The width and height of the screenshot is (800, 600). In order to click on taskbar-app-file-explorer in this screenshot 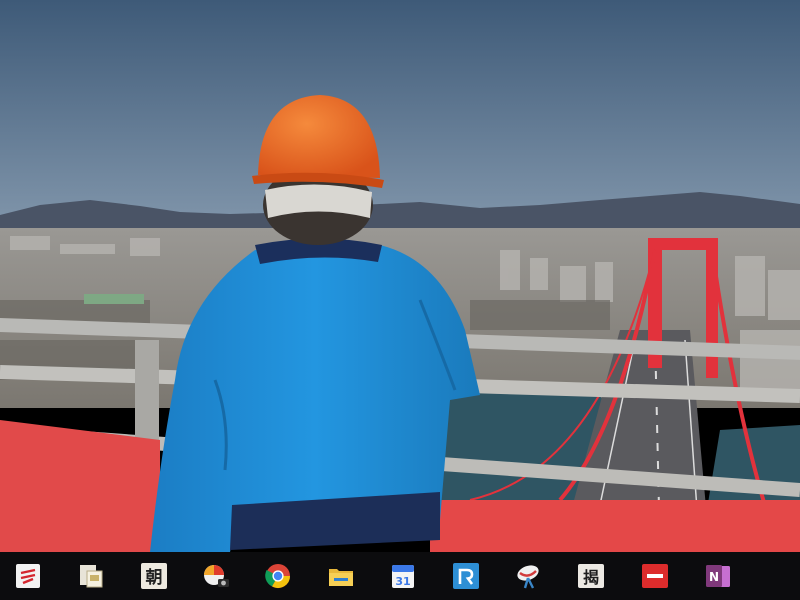, I will do `click(341, 576)`.